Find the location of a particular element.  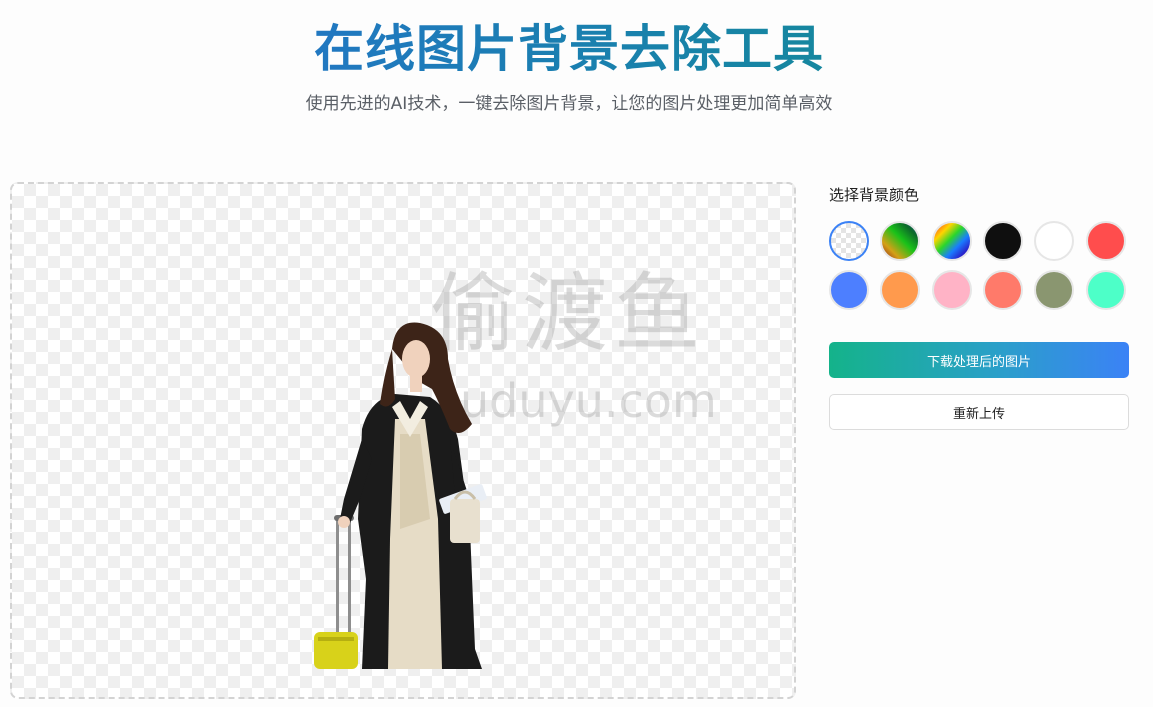

swatch-white is located at coordinates (1054, 241).